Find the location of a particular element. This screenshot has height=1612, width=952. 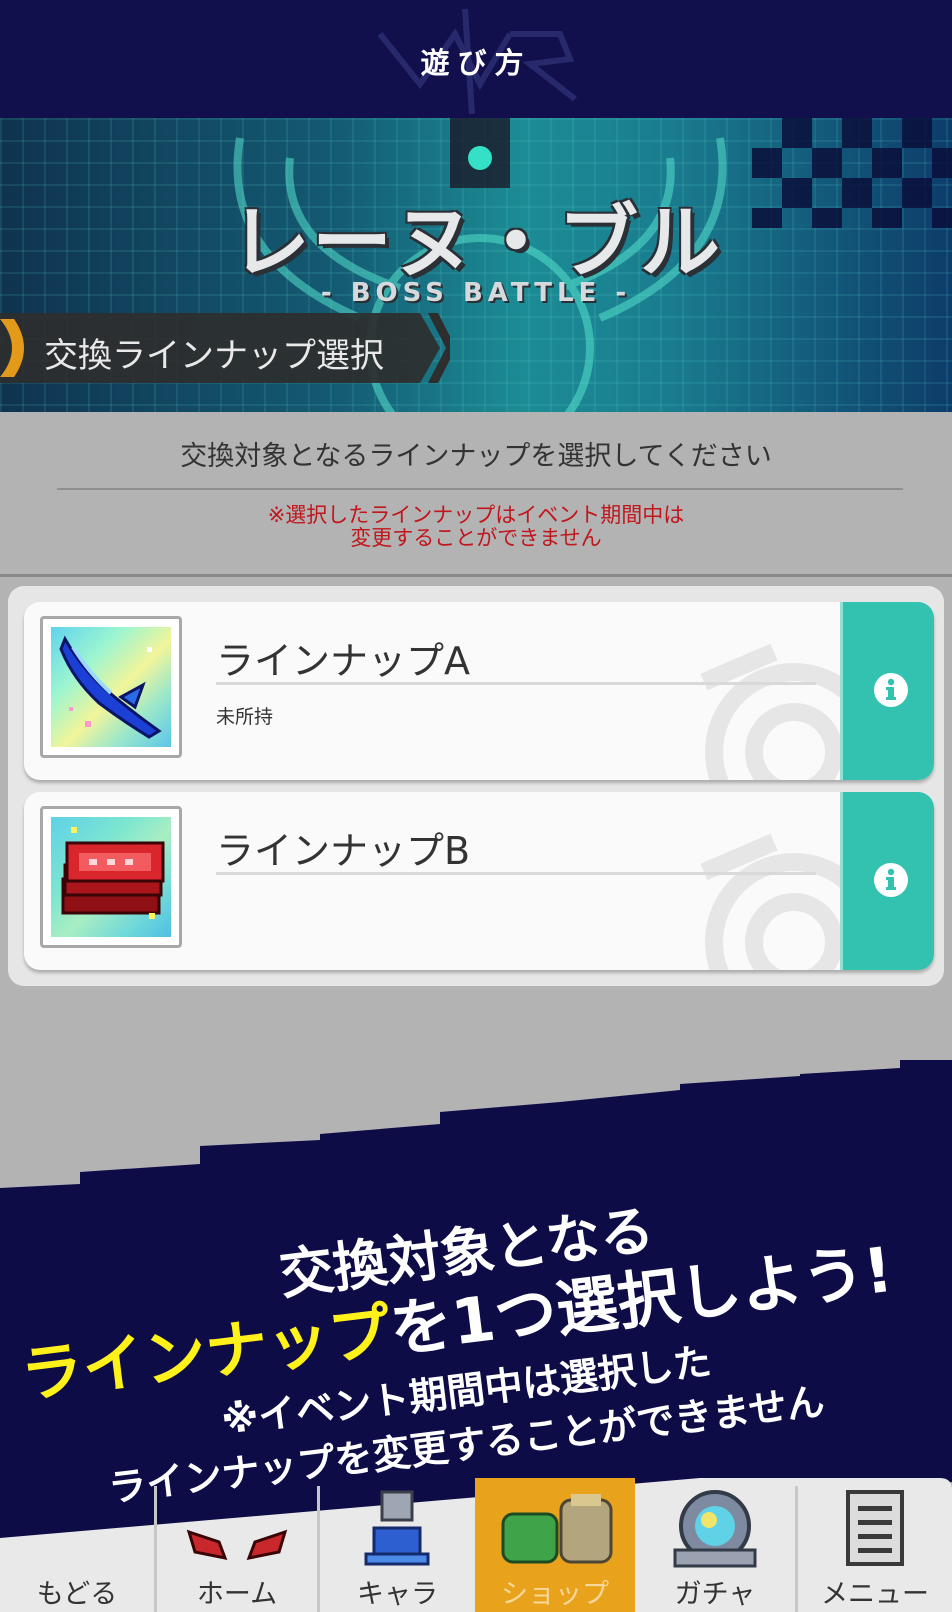

nav-menu-label: メニュー is located at coordinates (875, 1594).